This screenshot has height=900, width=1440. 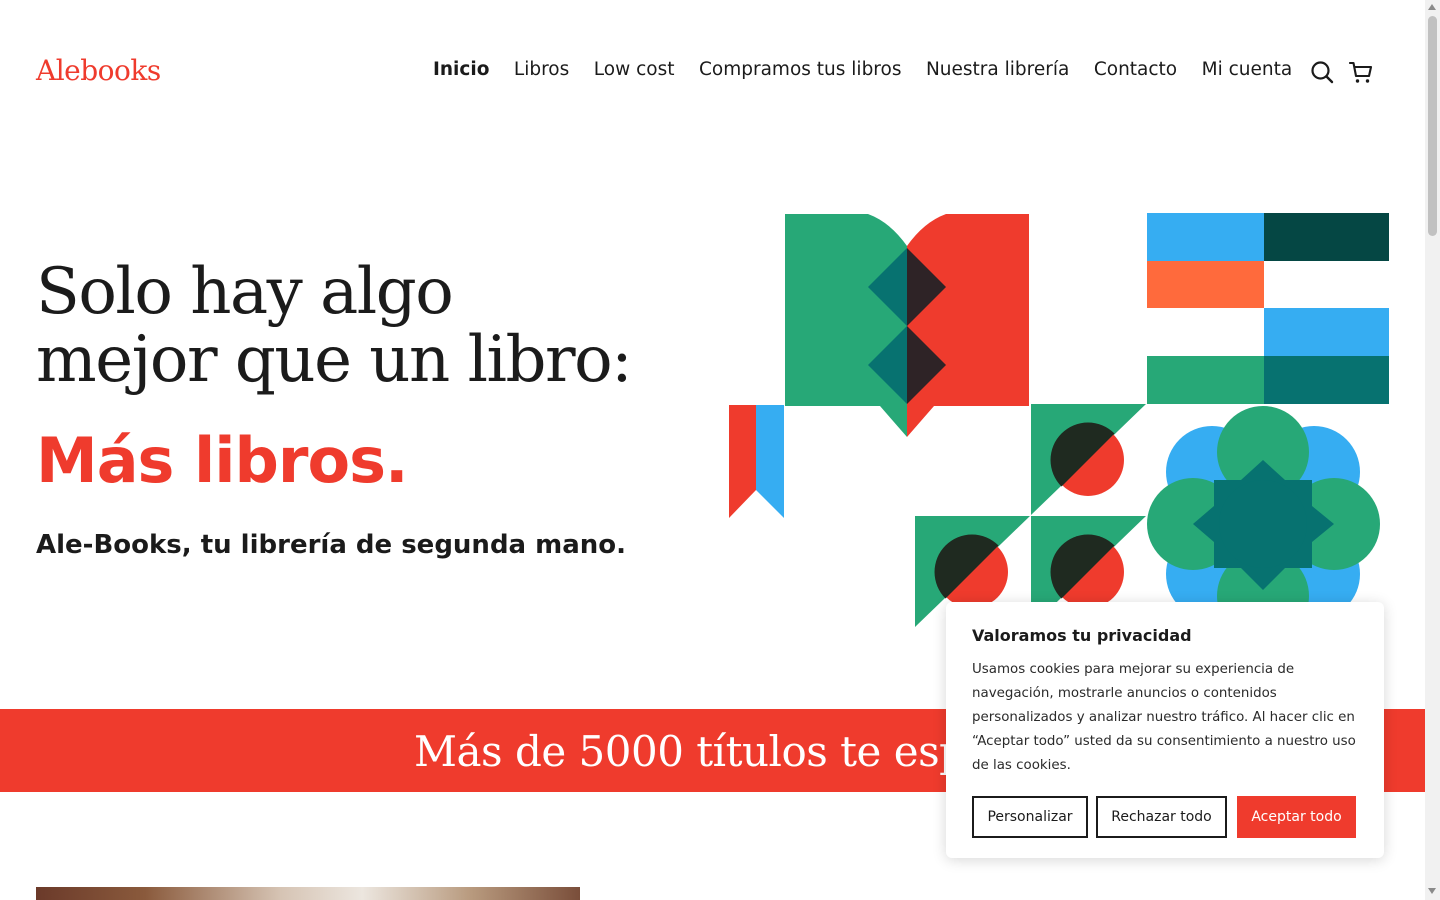 I want to click on bookmark-red, so click(x=742, y=461).